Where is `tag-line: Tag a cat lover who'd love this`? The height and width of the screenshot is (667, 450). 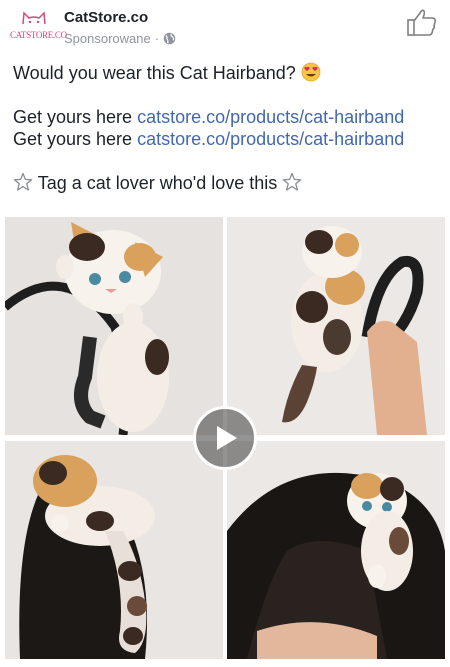
tag-line: Tag a cat lover who'd love this is located at coordinates (228, 183).